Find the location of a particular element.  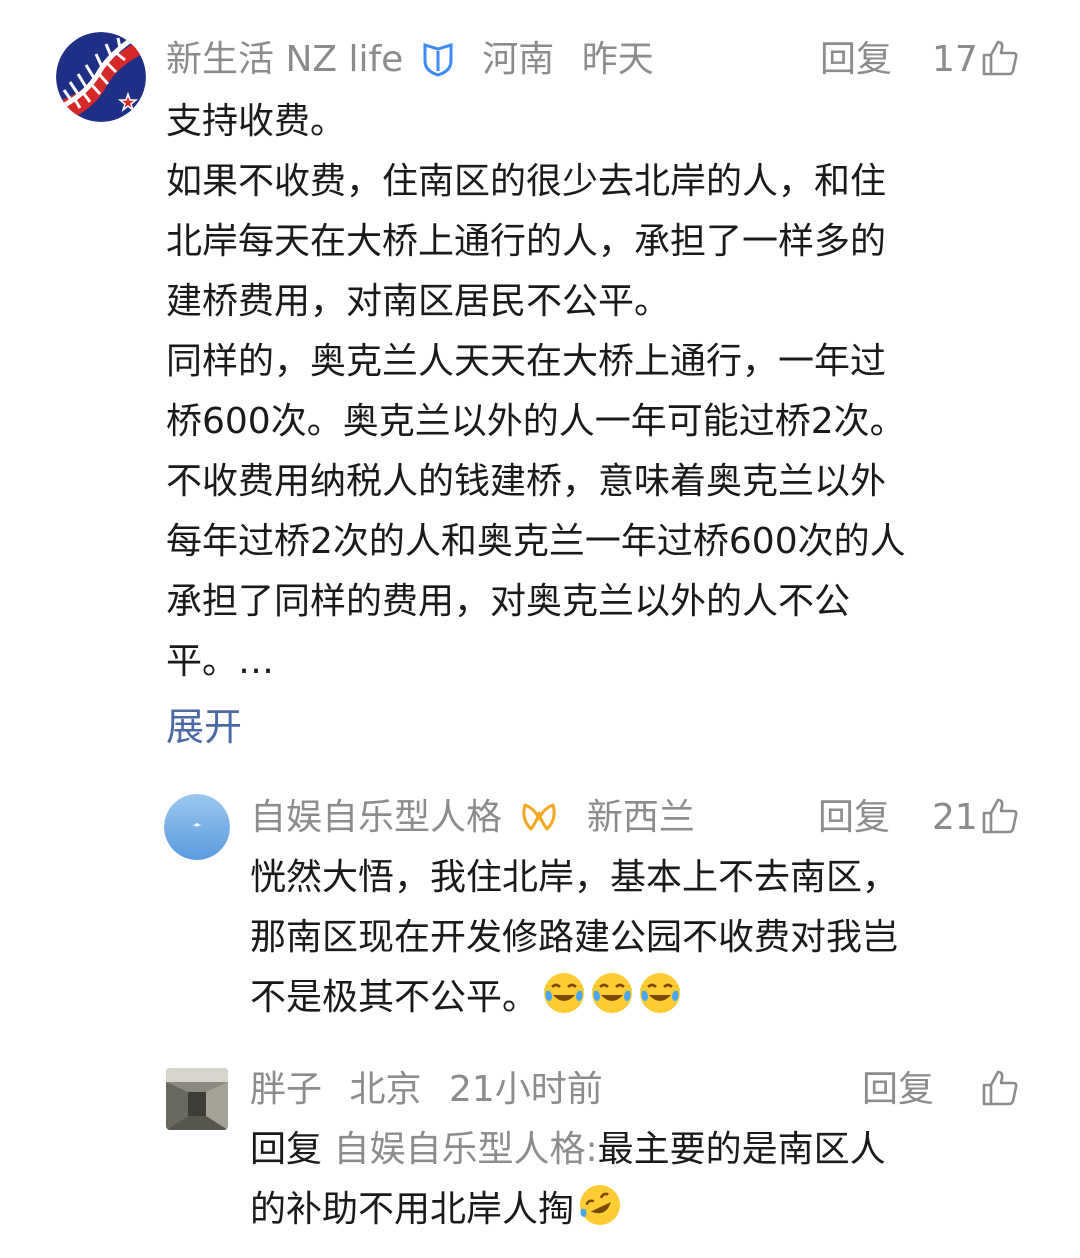

rofl-emoji is located at coordinates (600, 1205).